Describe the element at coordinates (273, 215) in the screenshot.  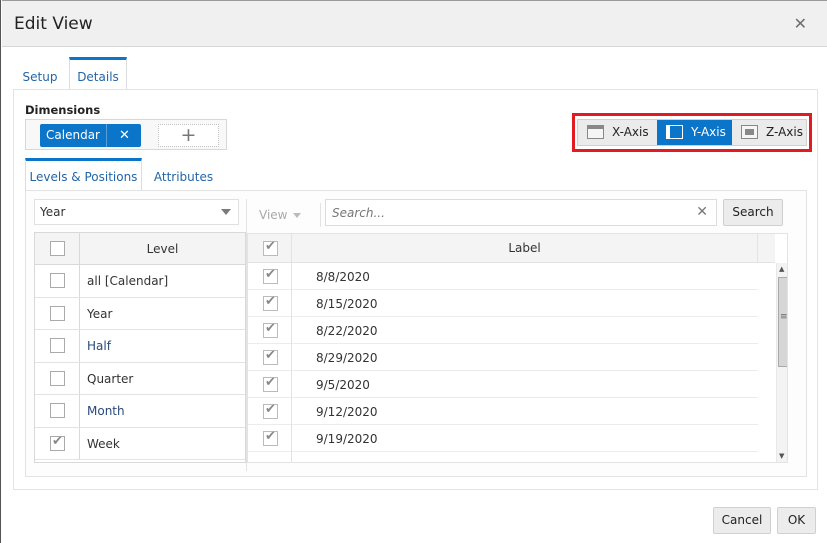
I see `view-menu-label: View` at that location.